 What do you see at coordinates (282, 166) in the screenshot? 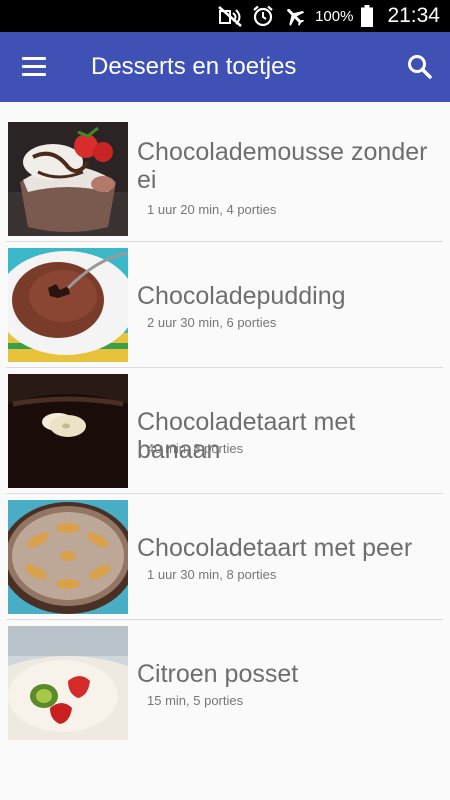
I see `recipe-title: Chocolademousse zonder ei` at bounding box center [282, 166].